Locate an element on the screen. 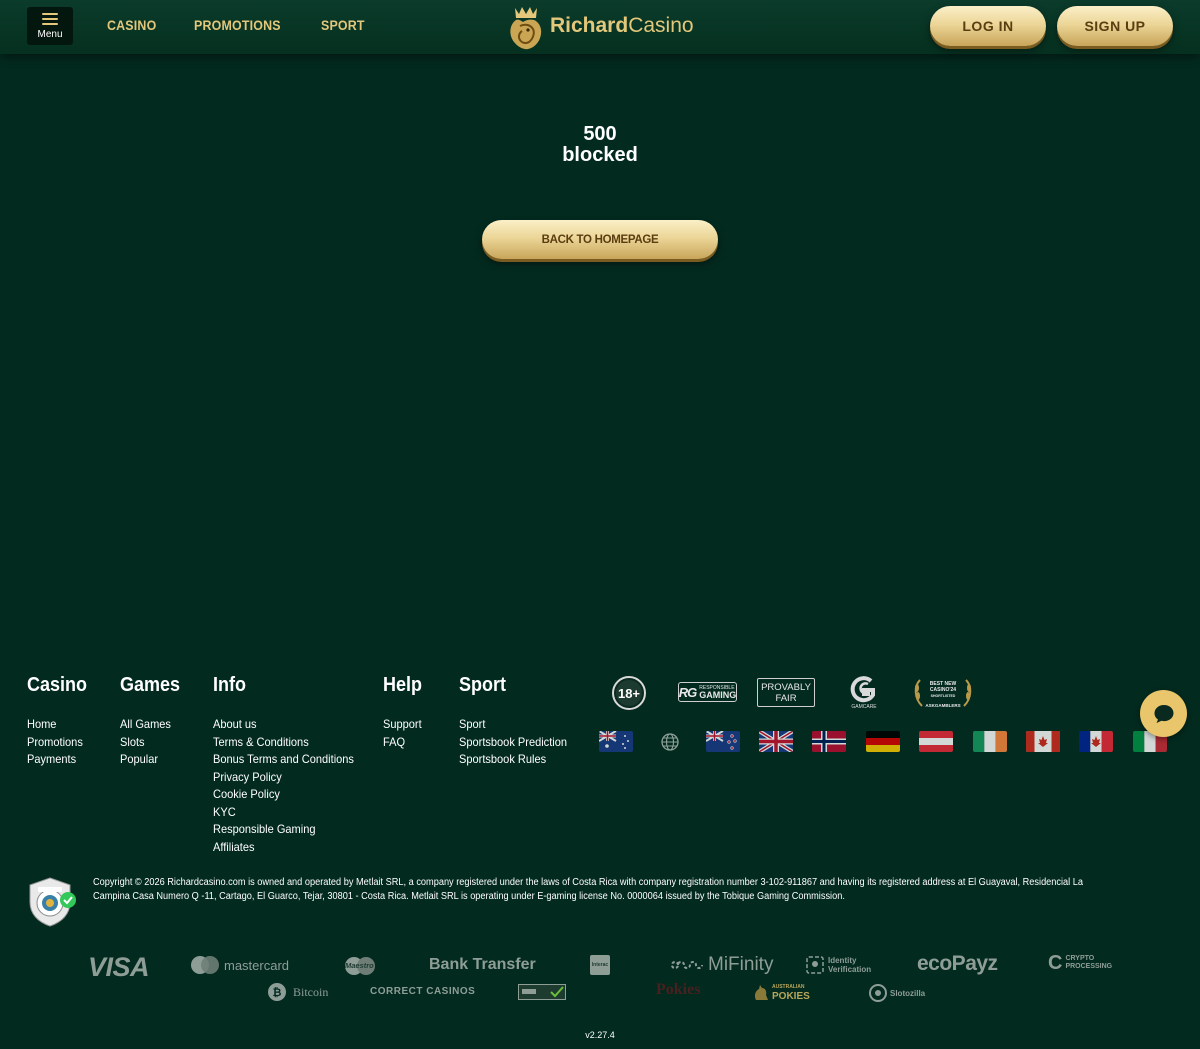 The image size is (1200, 1049). identity-text: Identity Verification is located at coordinates (849, 965).